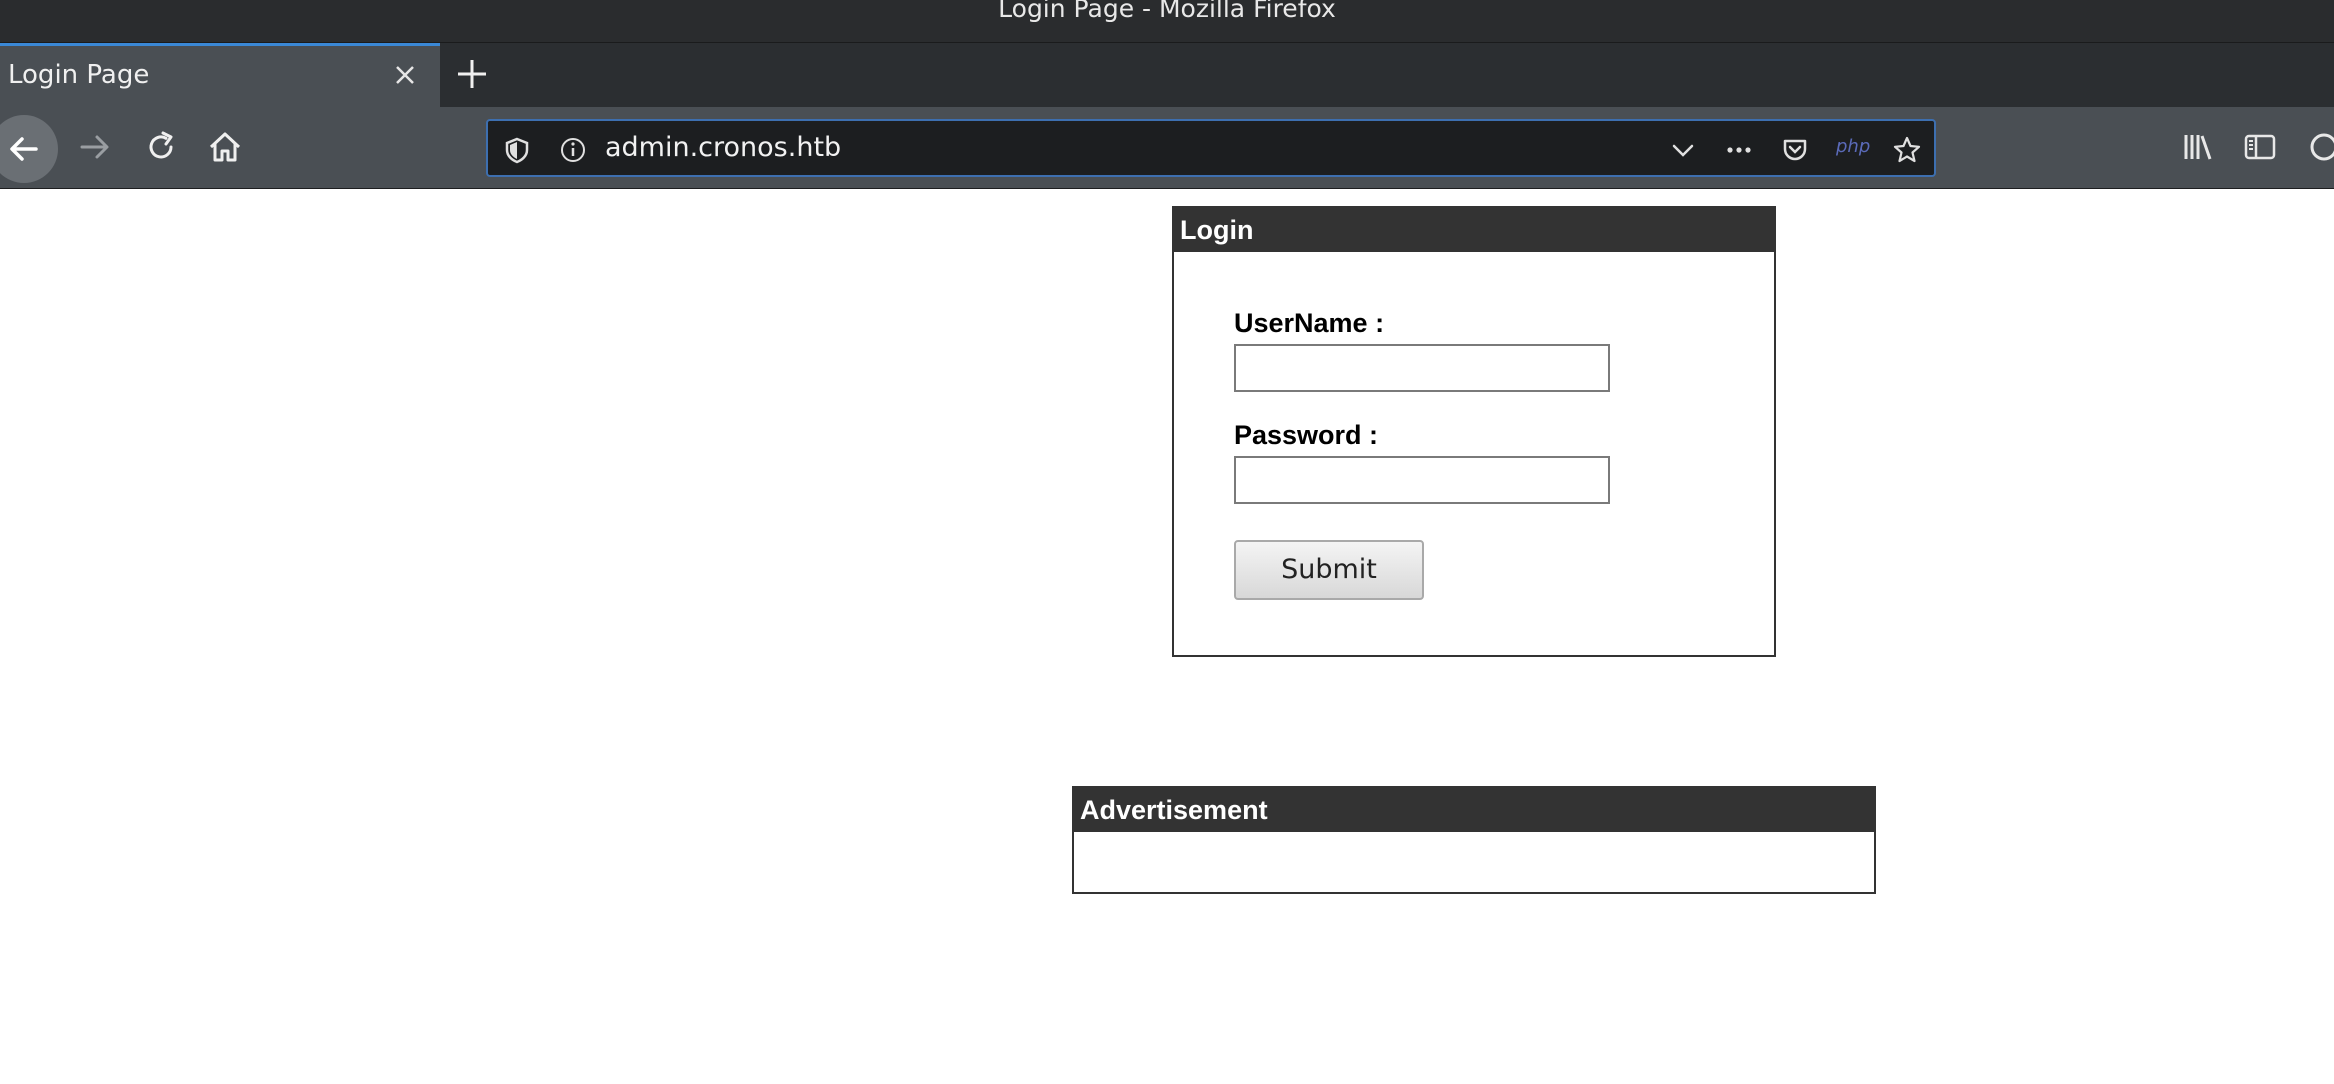 The width and height of the screenshot is (2334, 1084). What do you see at coordinates (1309, 323) in the screenshot?
I see `username-label: UserName :` at bounding box center [1309, 323].